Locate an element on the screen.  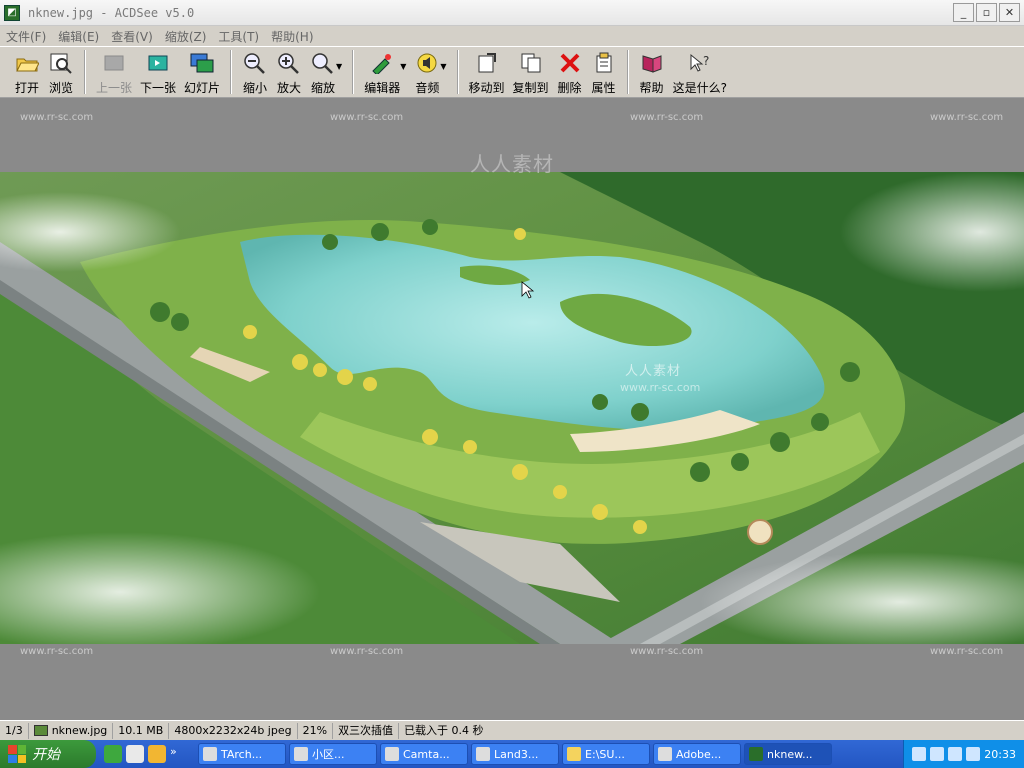
zoom-out-button: 缩小 is located at coordinates (255, 72).